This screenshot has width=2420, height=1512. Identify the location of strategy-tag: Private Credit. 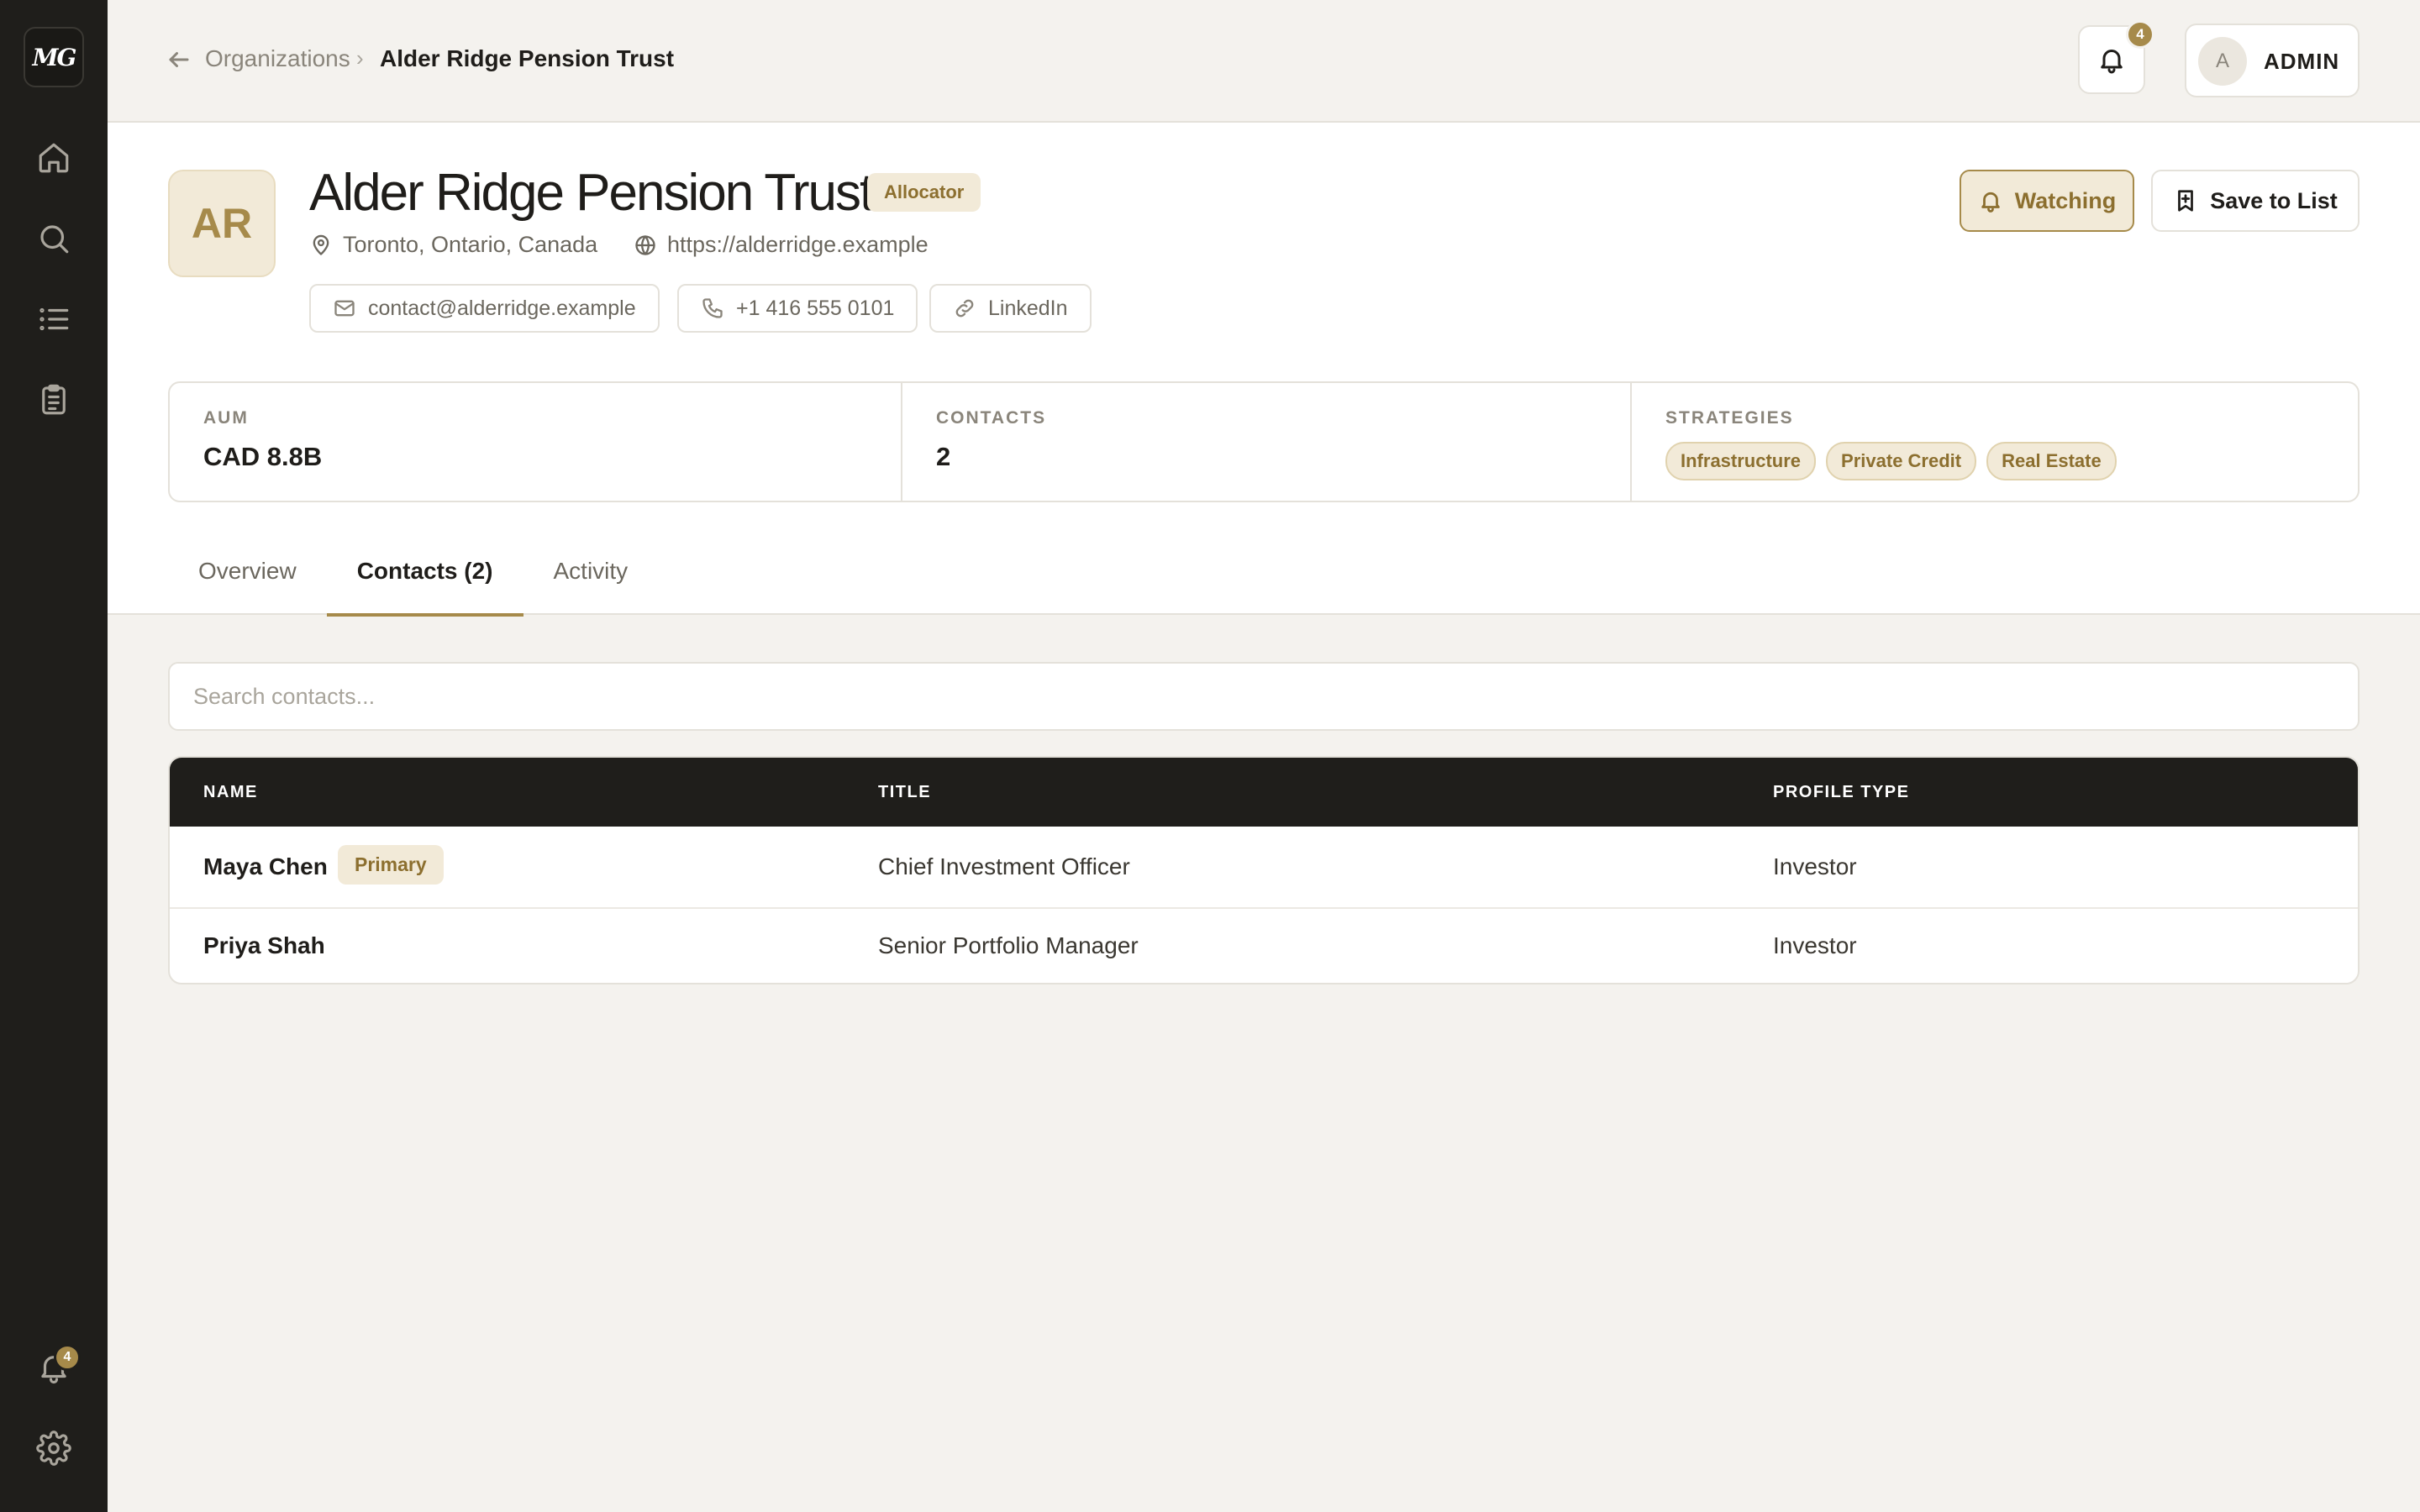
(1902, 461).